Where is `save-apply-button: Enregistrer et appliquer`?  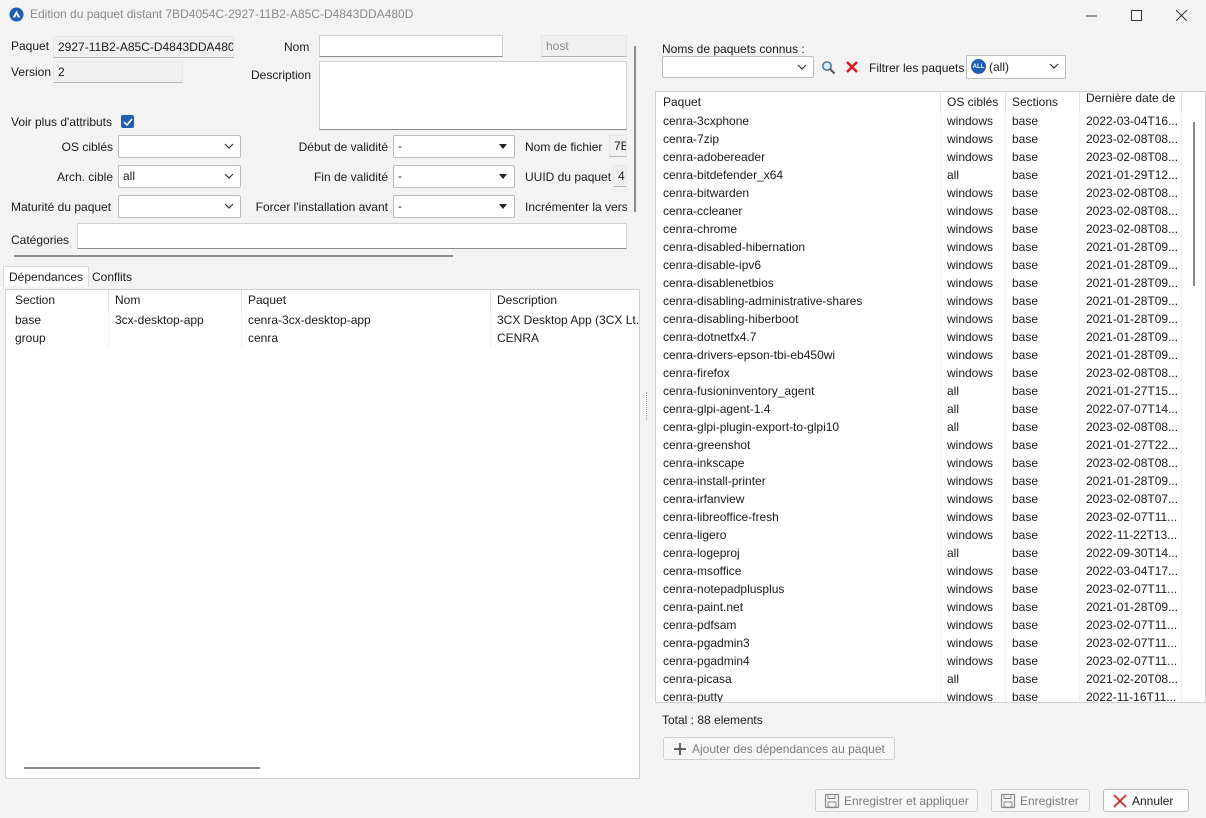 save-apply-button: Enregistrer et appliquer is located at coordinates (896, 800).